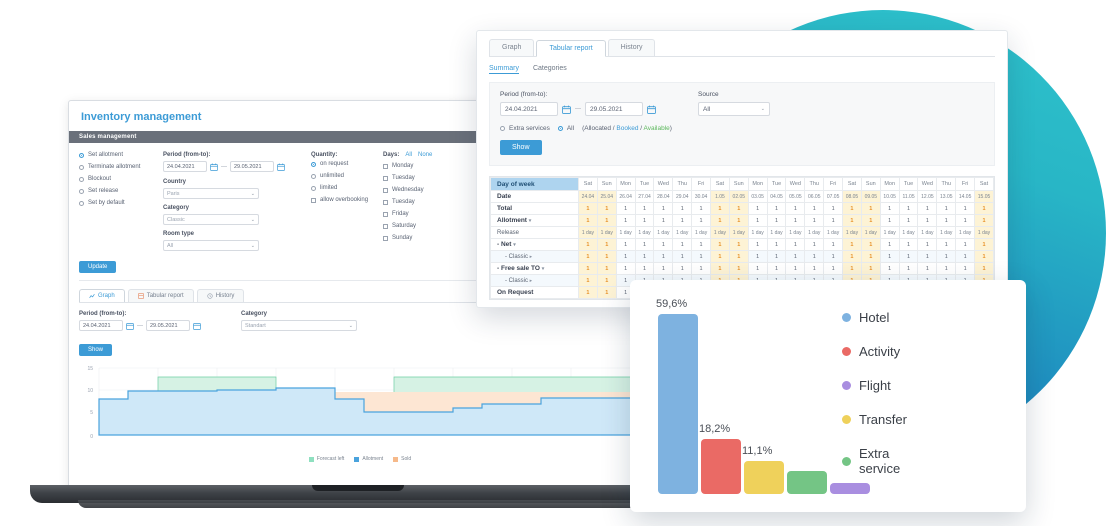  What do you see at coordinates (588, 184) in the screenshot?
I see `weekday-header: Sat` at bounding box center [588, 184].